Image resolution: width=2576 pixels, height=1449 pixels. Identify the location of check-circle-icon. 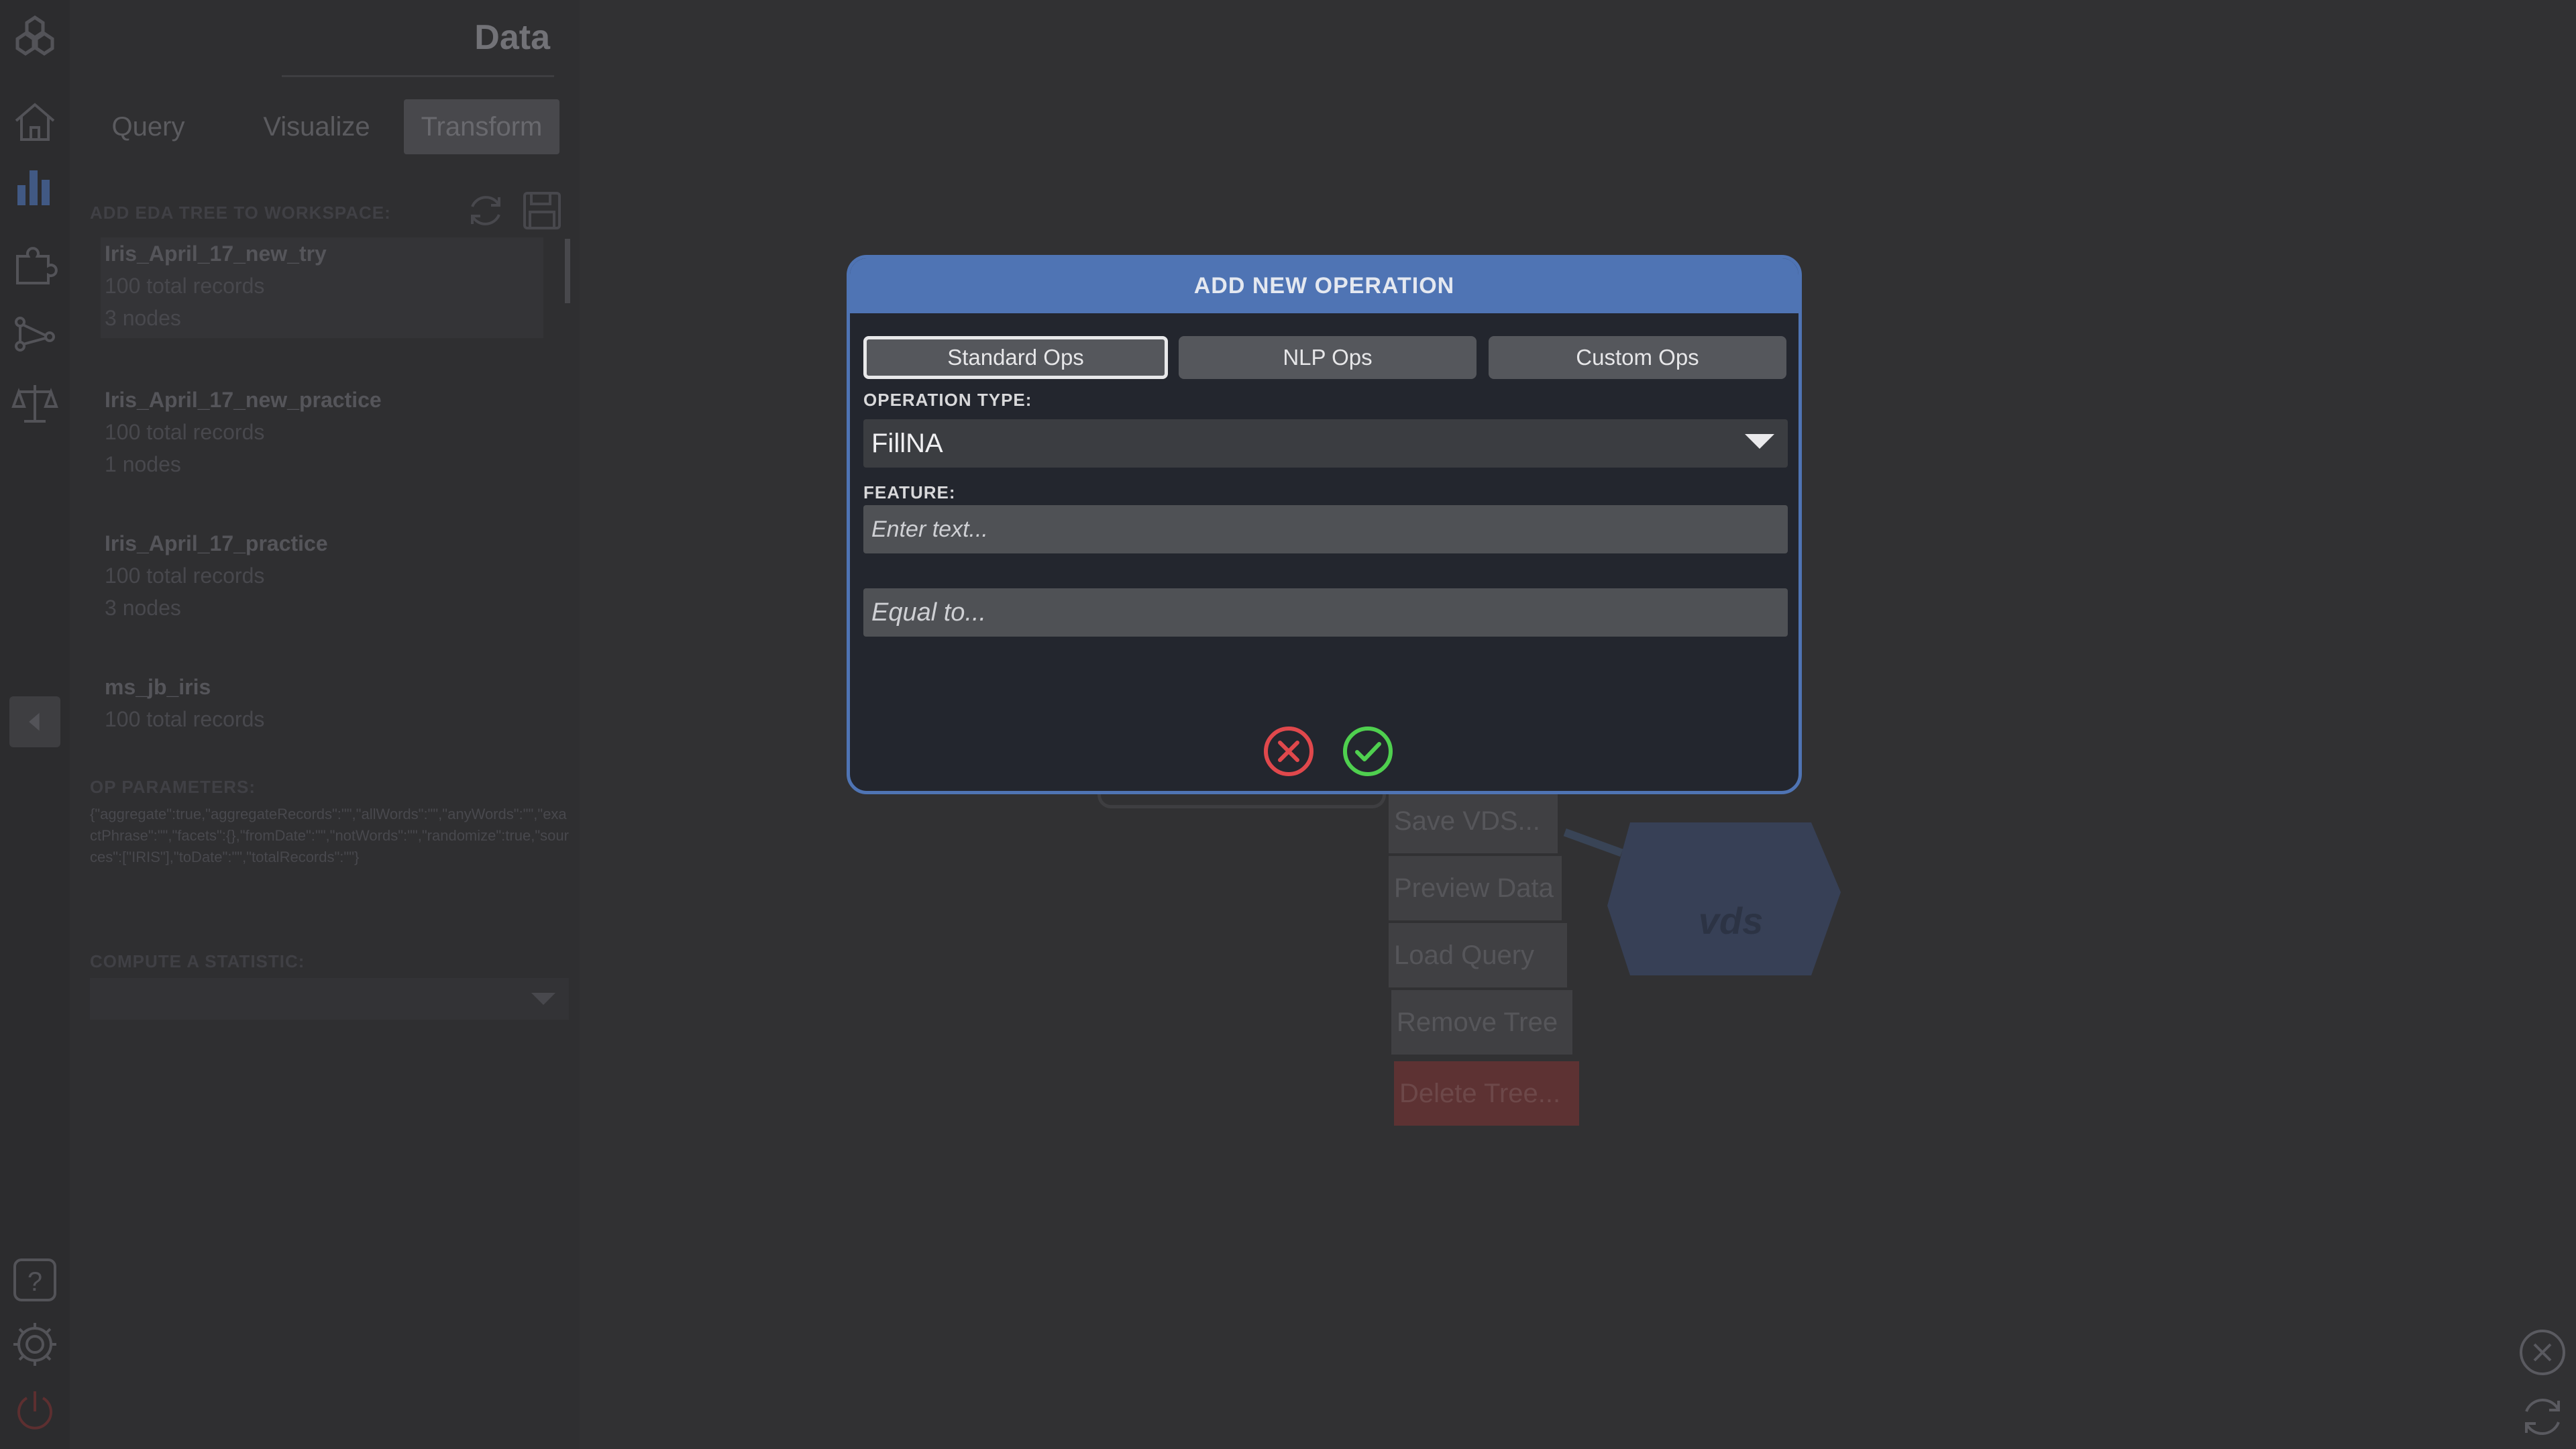
(1368, 751).